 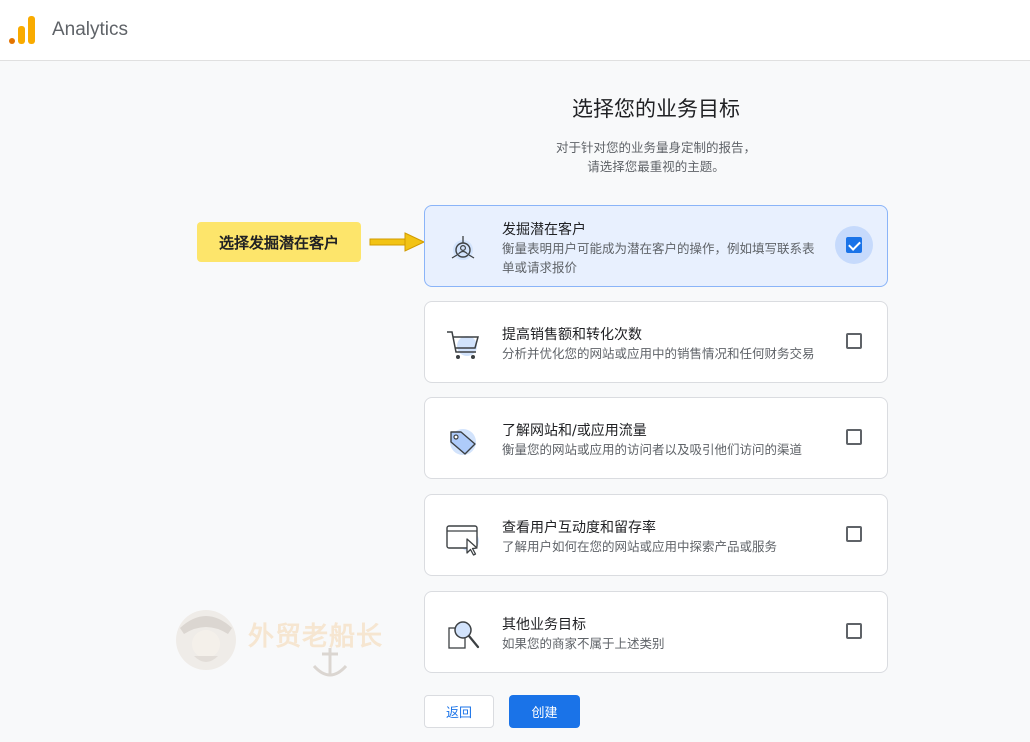 What do you see at coordinates (658, 353) in the screenshot?
I see `description-line: 分析并优化您的网站或应用中的销售情况和任何财务交易` at bounding box center [658, 353].